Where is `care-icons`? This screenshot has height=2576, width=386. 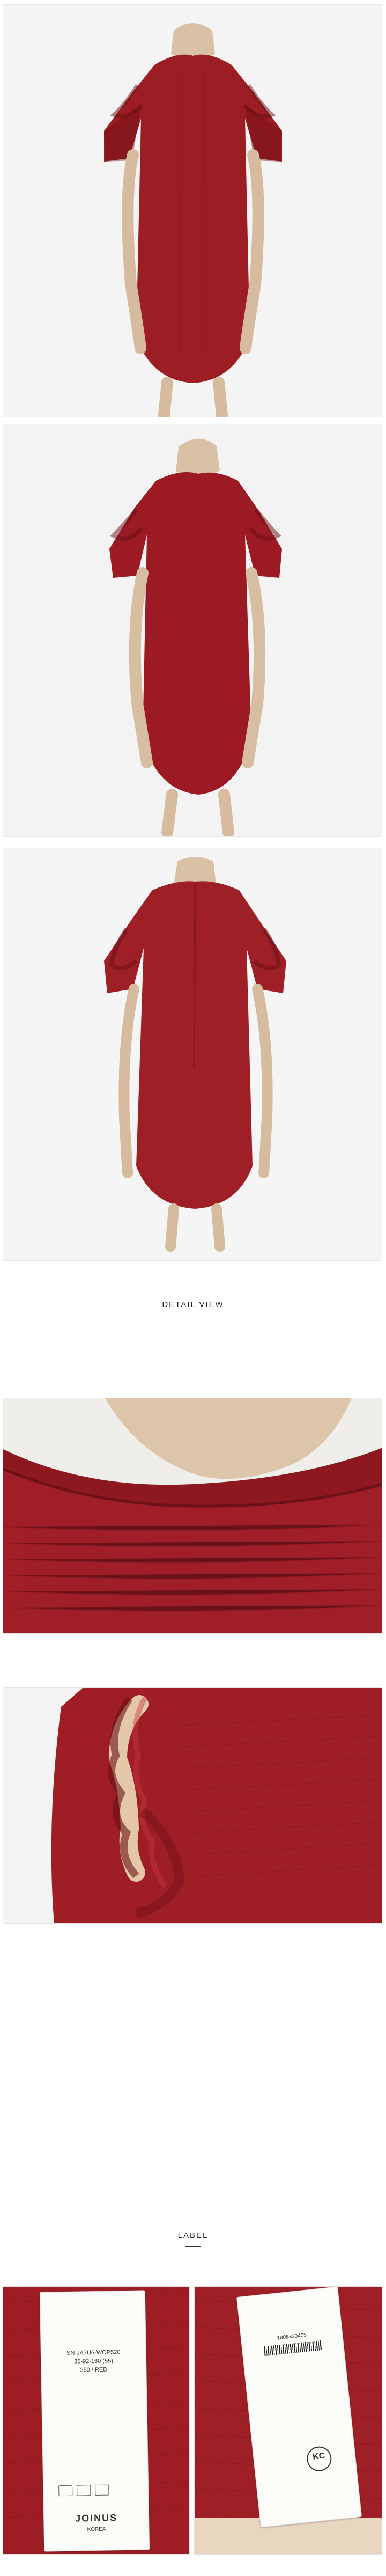 care-icons is located at coordinates (83, 2490).